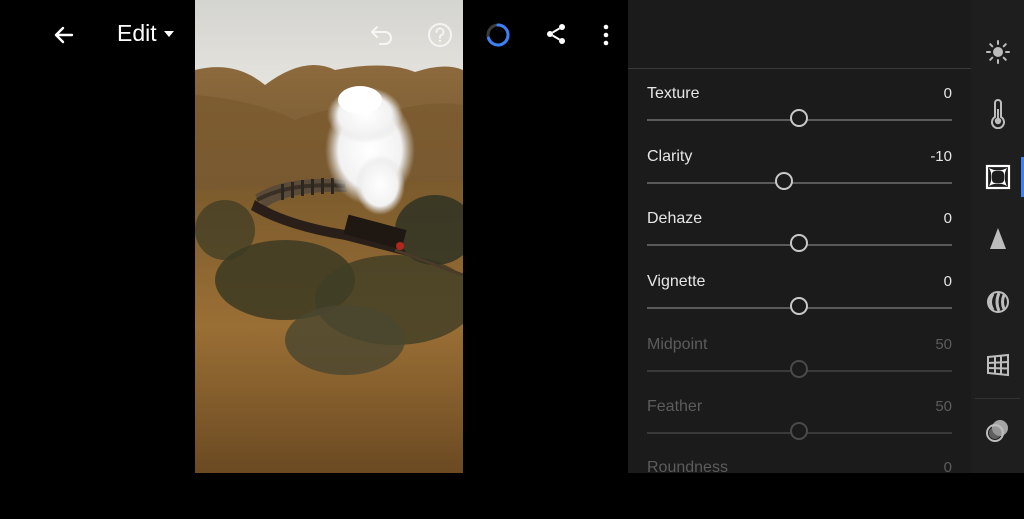 The image size is (1024, 519). I want to click on back-button, so click(64, 35).